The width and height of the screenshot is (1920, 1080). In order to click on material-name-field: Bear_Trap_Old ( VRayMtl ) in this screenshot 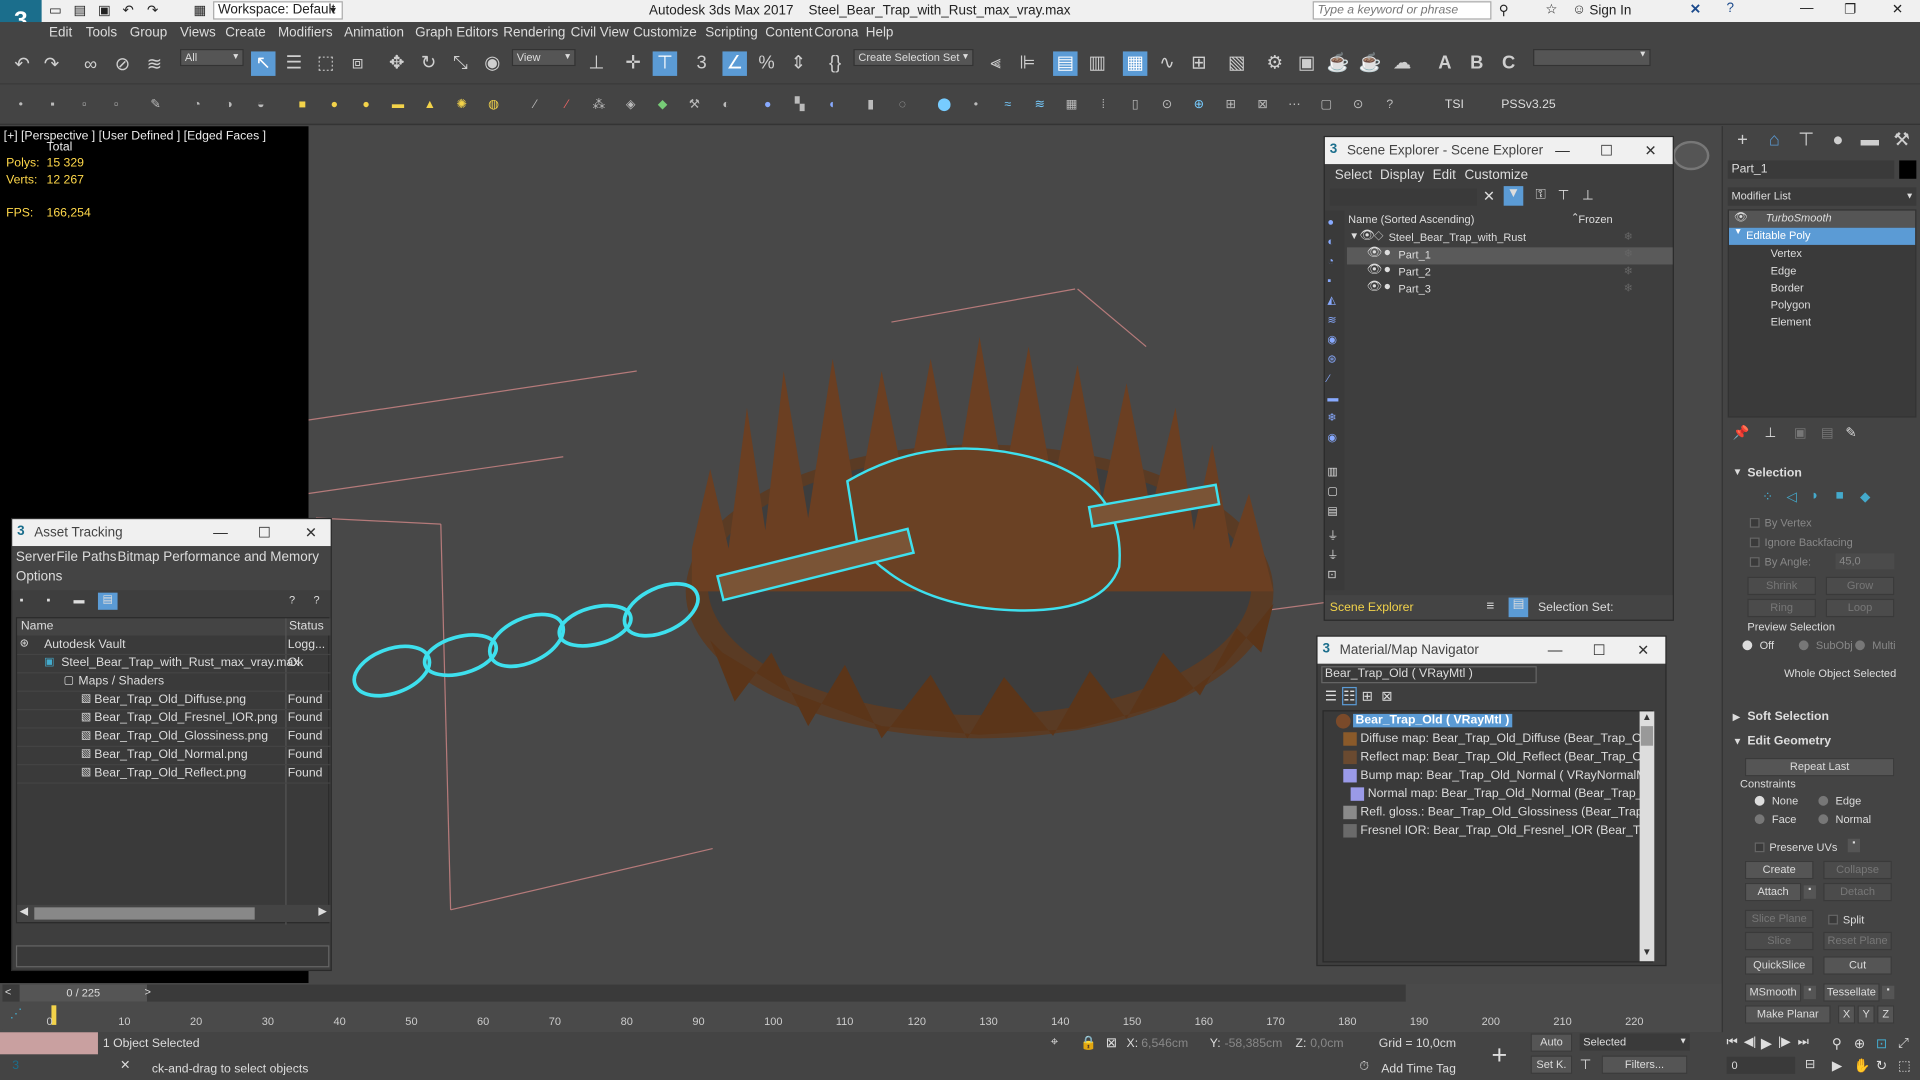, I will do `click(1429, 675)`.